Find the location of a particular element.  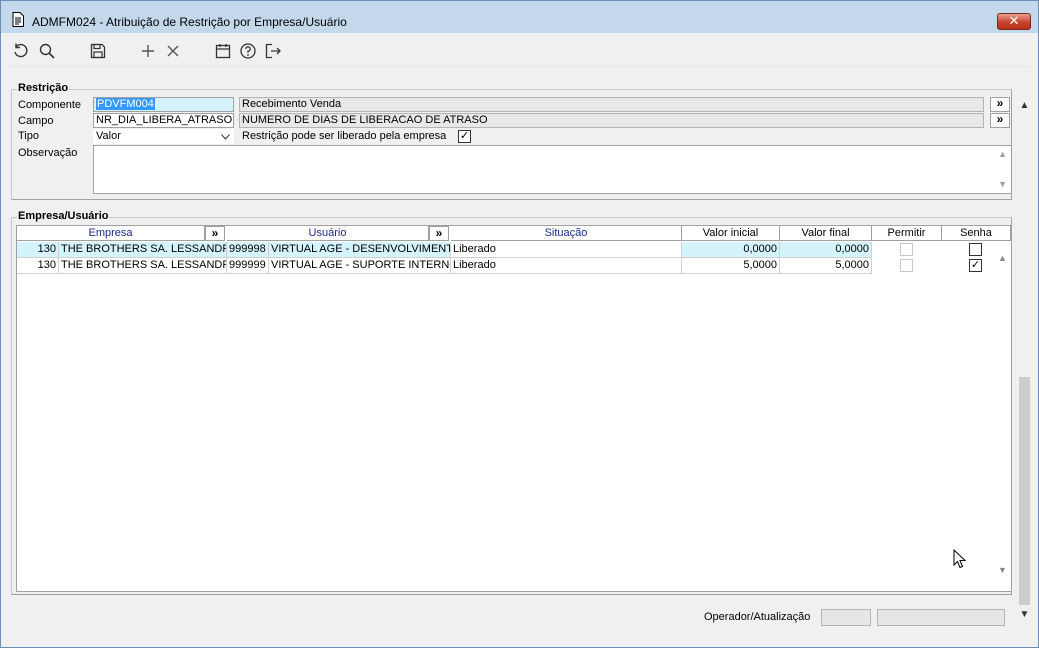

empresa-lookup-button: » is located at coordinates (215, 233).